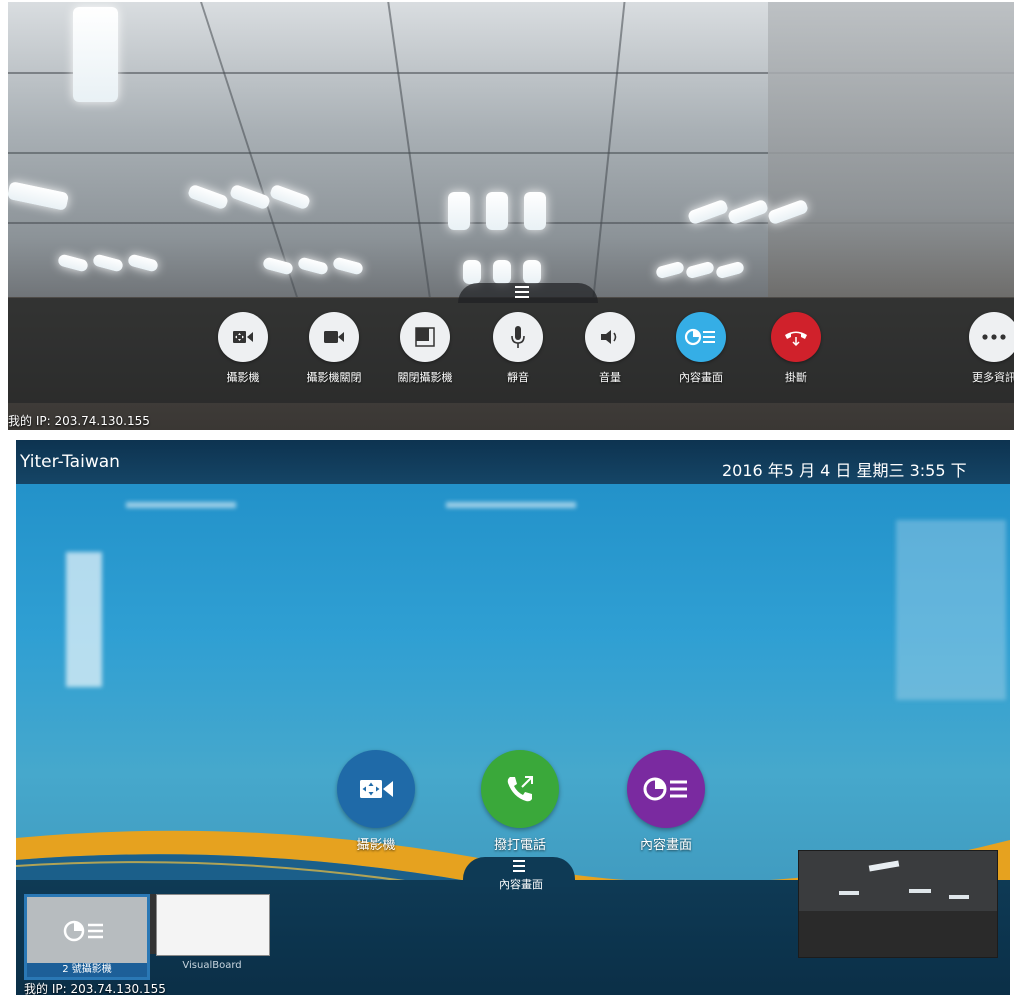 The height and width of the screenshot is (995, 1014). What do you see at coordinates (891, 152) in the screenshot?
I see `room-wall` at bounding box center [891, 152].